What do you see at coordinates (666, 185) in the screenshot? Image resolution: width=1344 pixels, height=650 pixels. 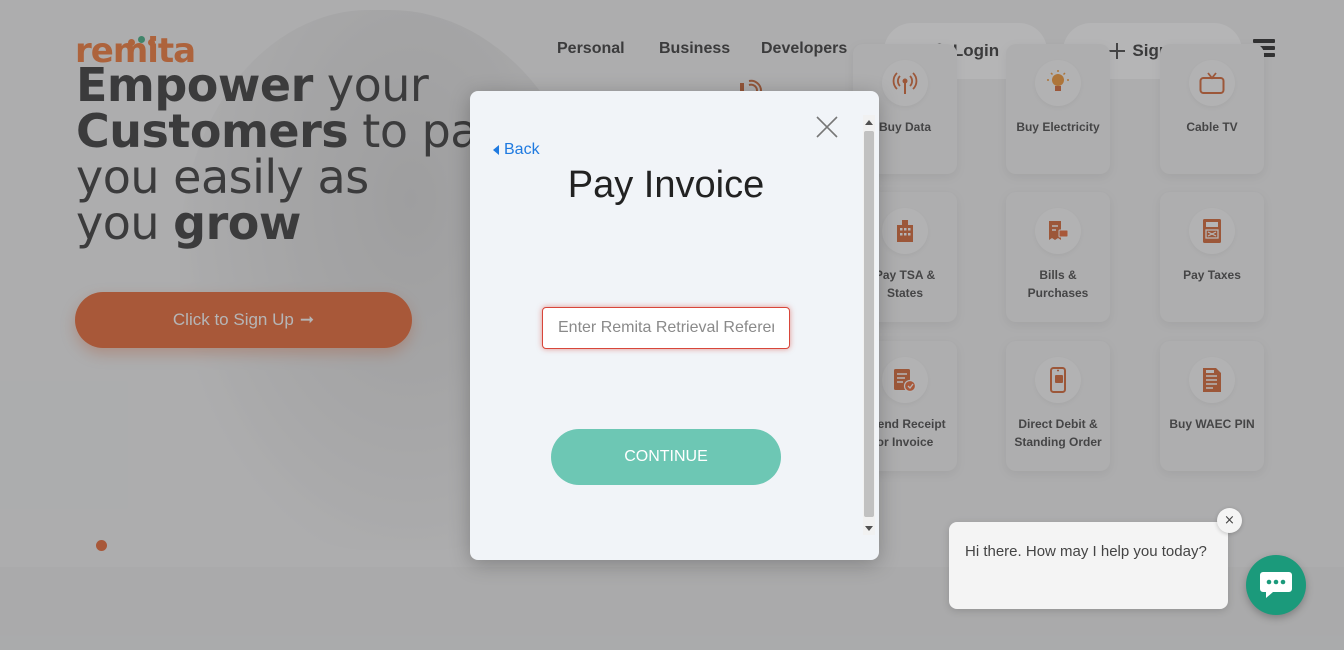 I see `modal-title: Pay Invoice` at bounding box center [666, 185].